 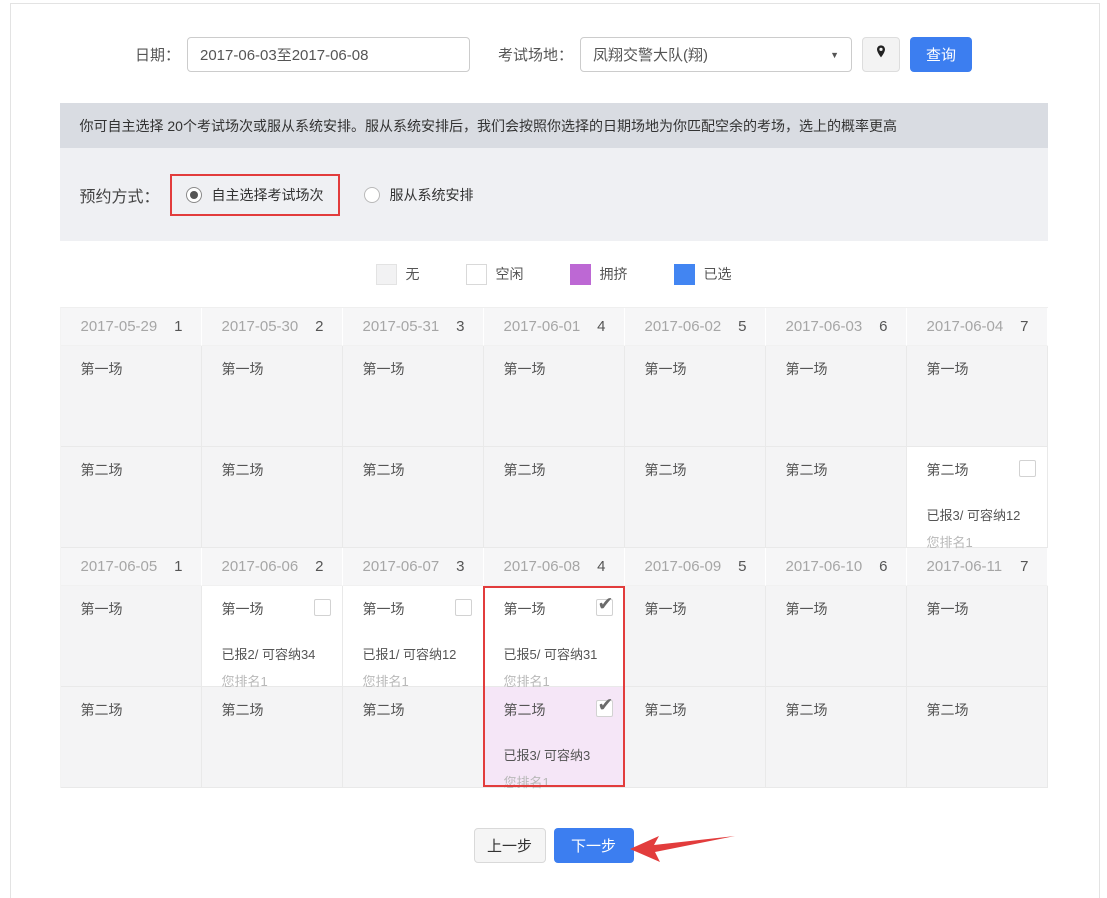 I want to click on location-button, so click(x=881, y=54).